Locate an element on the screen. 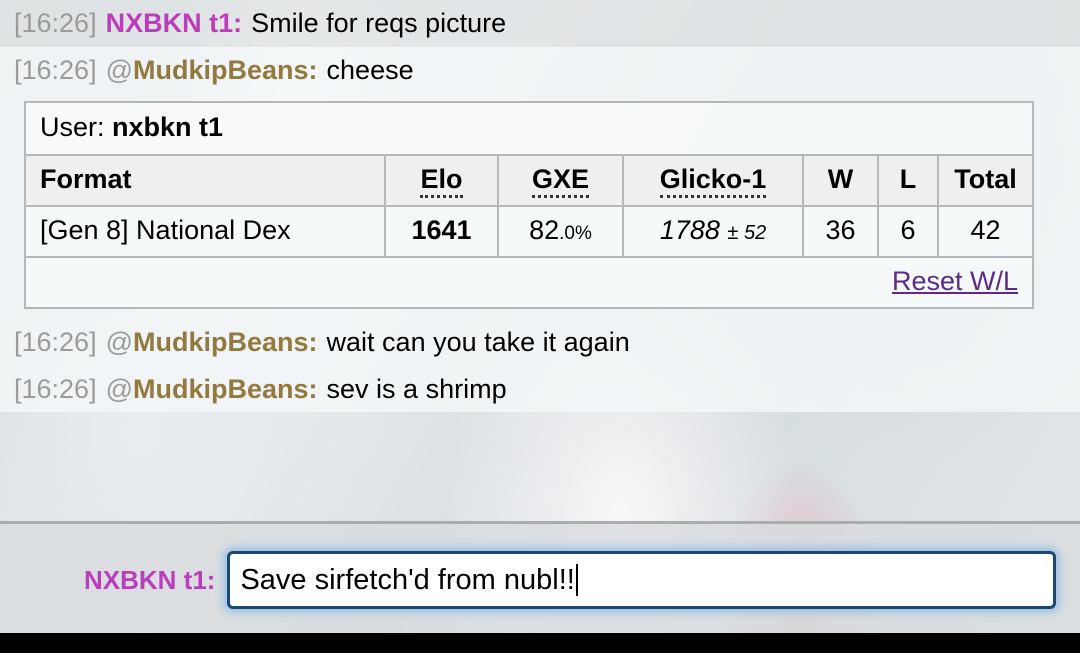 The width and height of the screenshot is (1080, 653). message-text: cheese is located at coordinates (370, 69).